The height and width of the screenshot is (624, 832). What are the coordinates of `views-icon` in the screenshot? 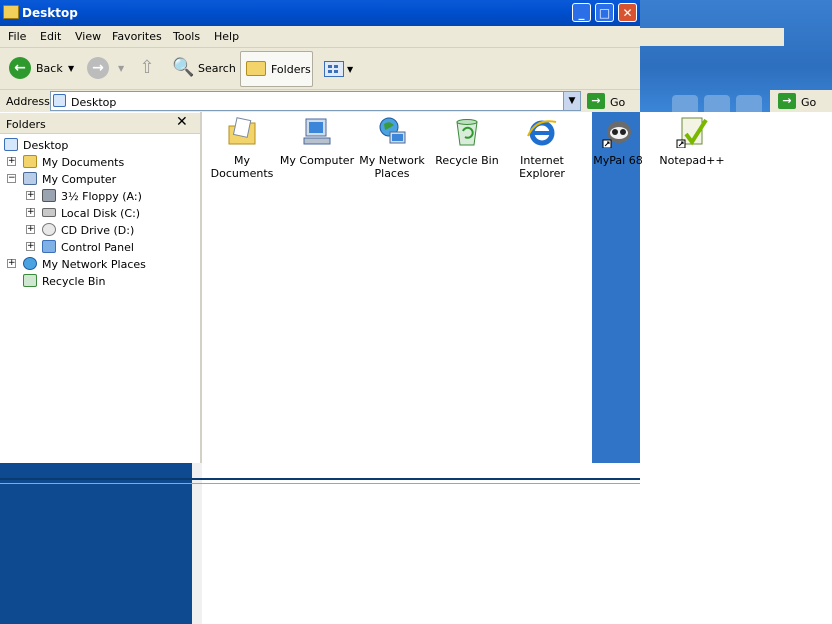 It's located at (334, 69).